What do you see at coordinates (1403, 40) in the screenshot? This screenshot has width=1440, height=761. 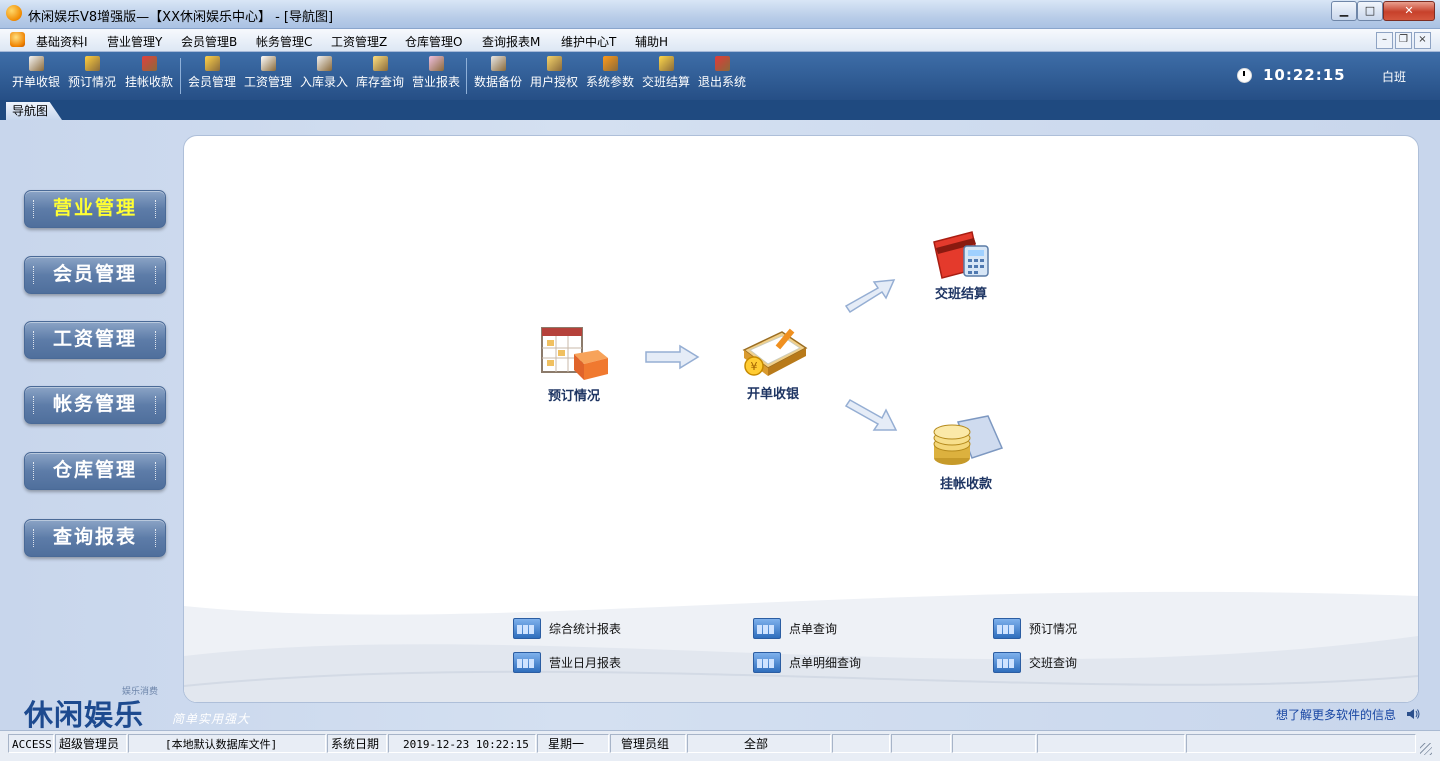 I see `mdi-restore-button: ❐` at bounding box center [1403, 40].